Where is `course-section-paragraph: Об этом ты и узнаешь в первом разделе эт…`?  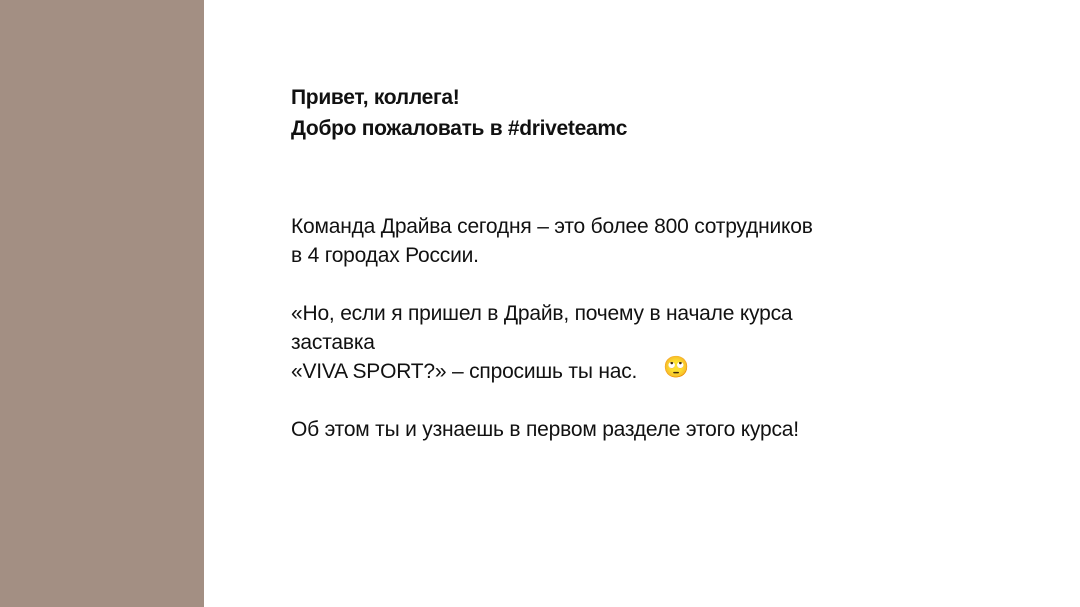
course-section-paragraph: Об этом ты и узнаешь в первом разделе эт… is located at coordinates (661, 429).